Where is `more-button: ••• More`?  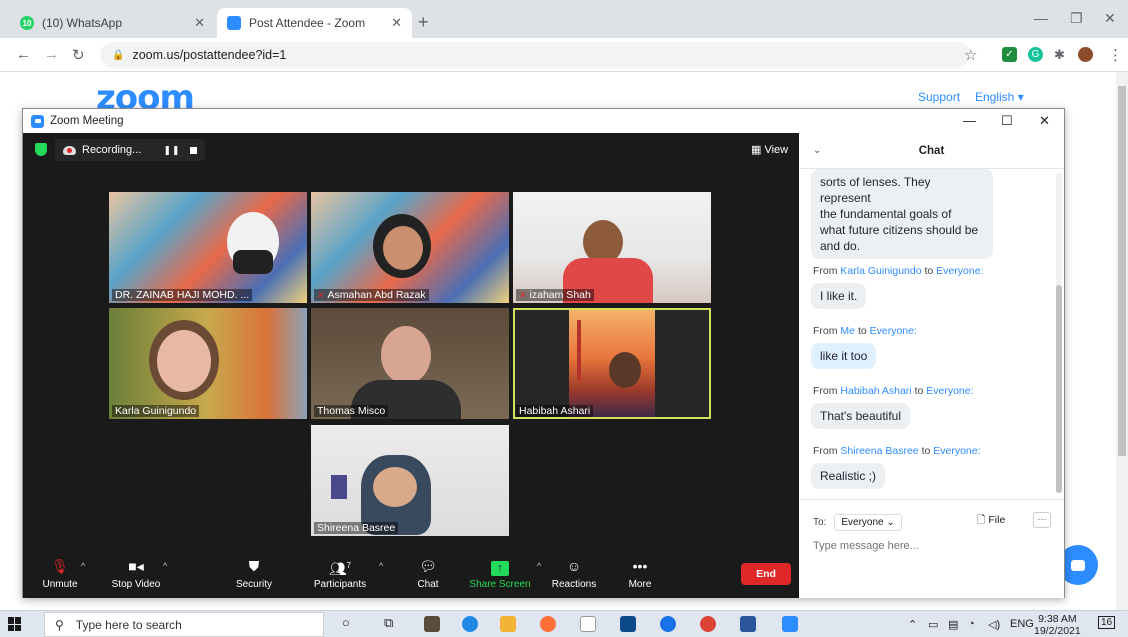
more-button: ••• More is located at coordinates (640, 573).